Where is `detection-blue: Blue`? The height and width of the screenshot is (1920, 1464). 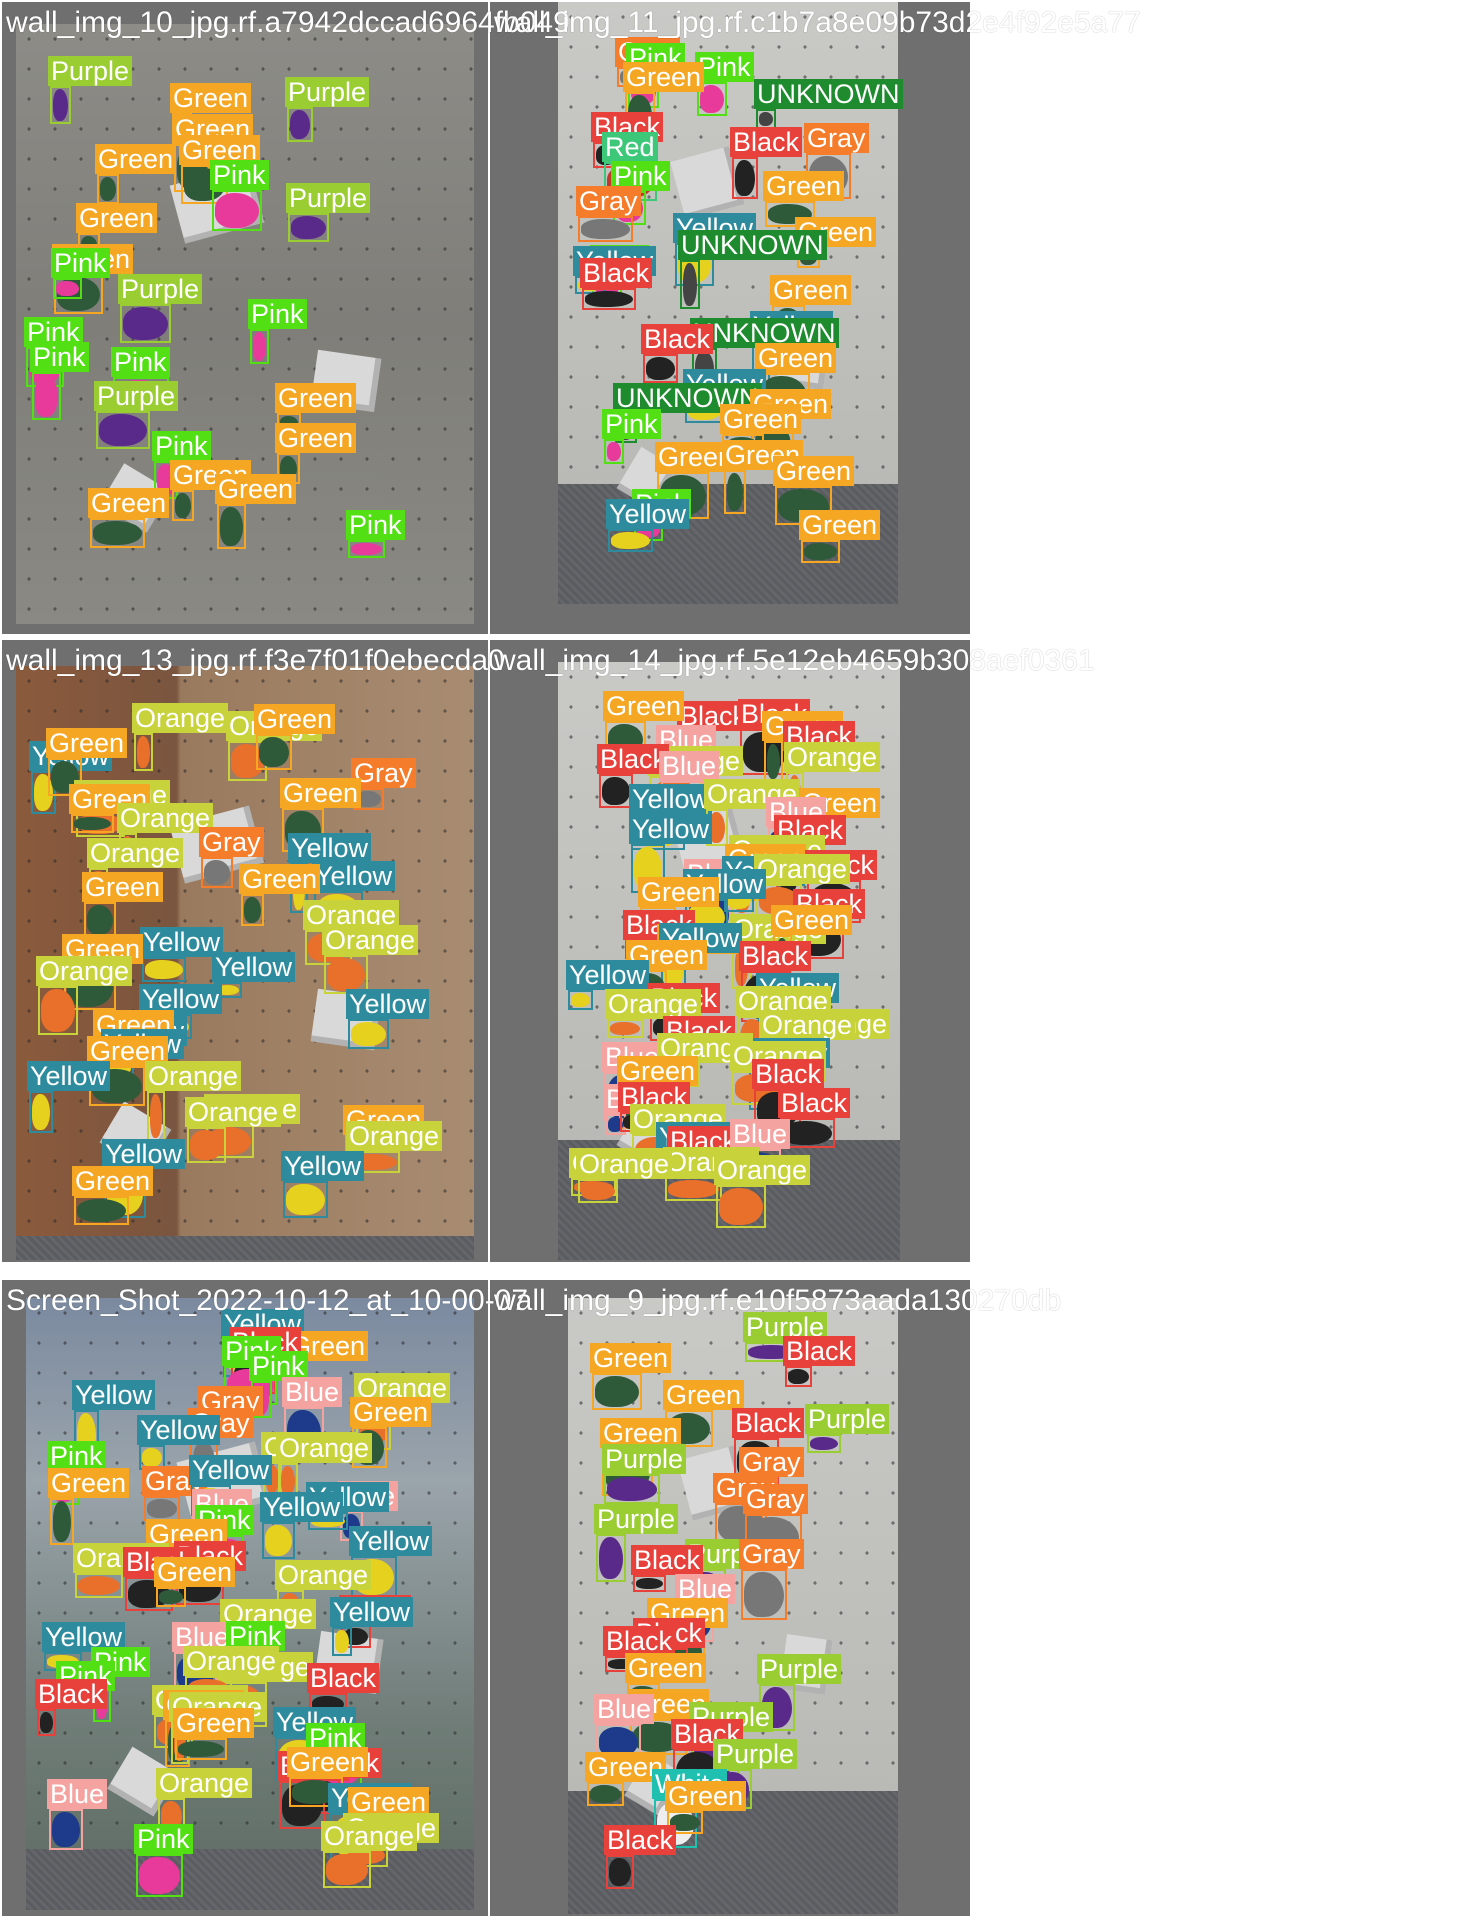
detection-blue: Blue is located at coordinates (77, 1814).